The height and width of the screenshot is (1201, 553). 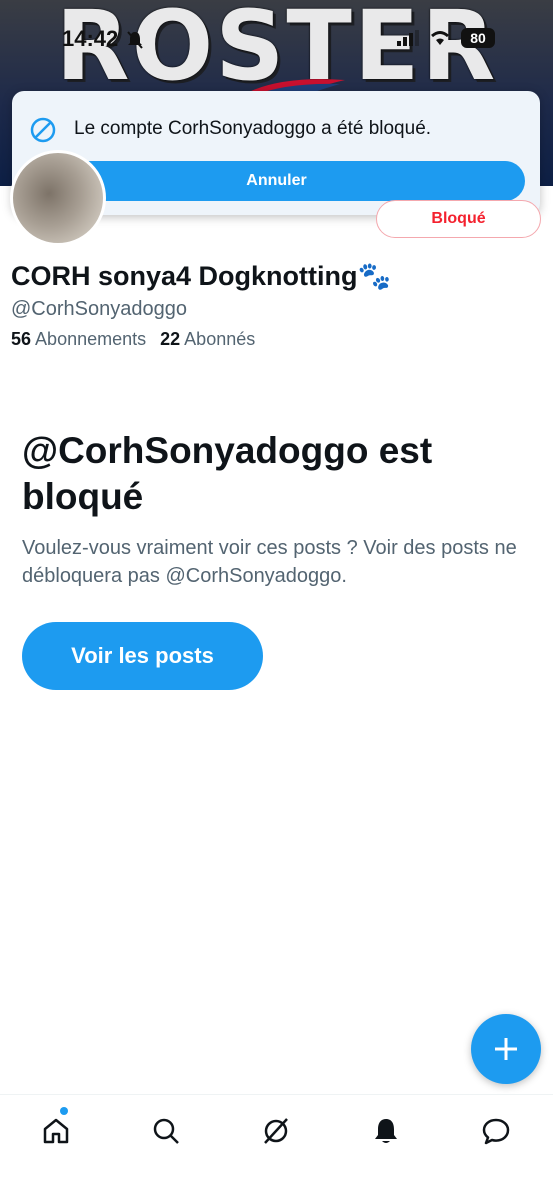 What do you see at coordinates (99, 309) in the screenshot?
I see `handle: @CorhSonyadoggo` at bounding box center [99, 309].